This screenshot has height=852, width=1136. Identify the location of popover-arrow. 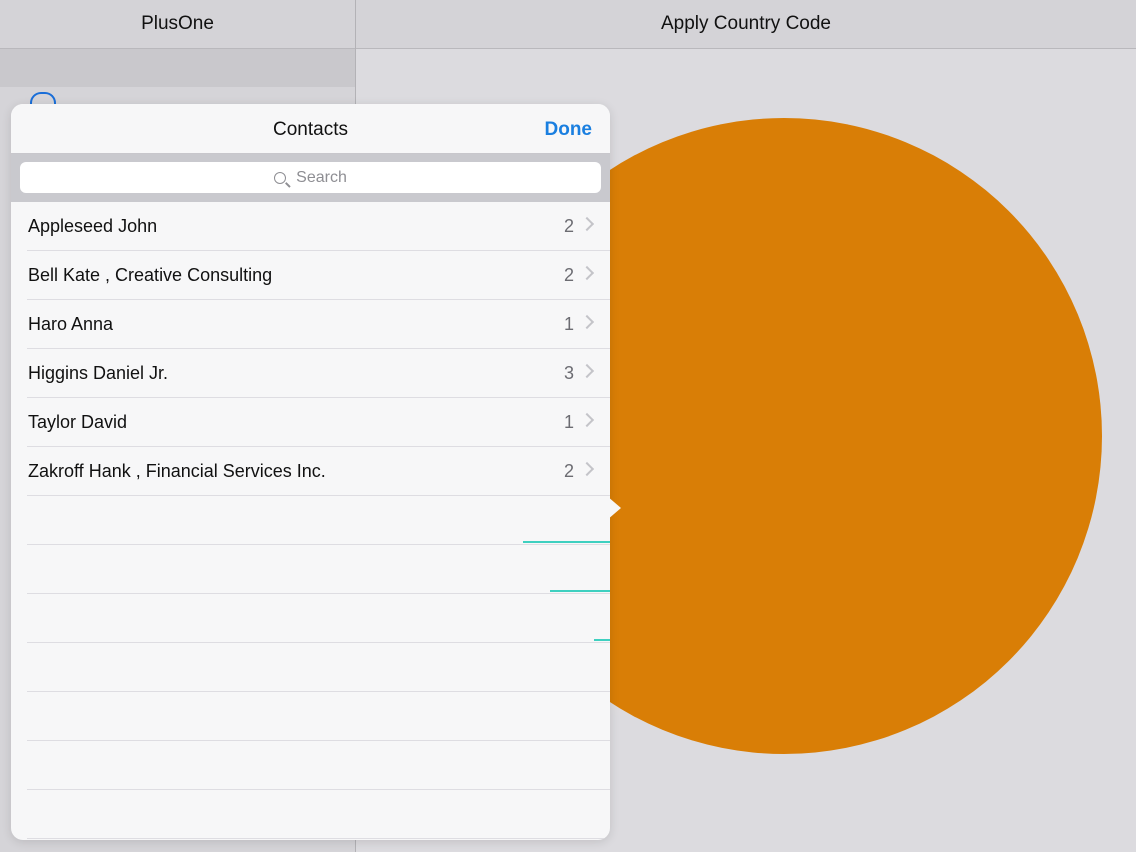
(614, 508).